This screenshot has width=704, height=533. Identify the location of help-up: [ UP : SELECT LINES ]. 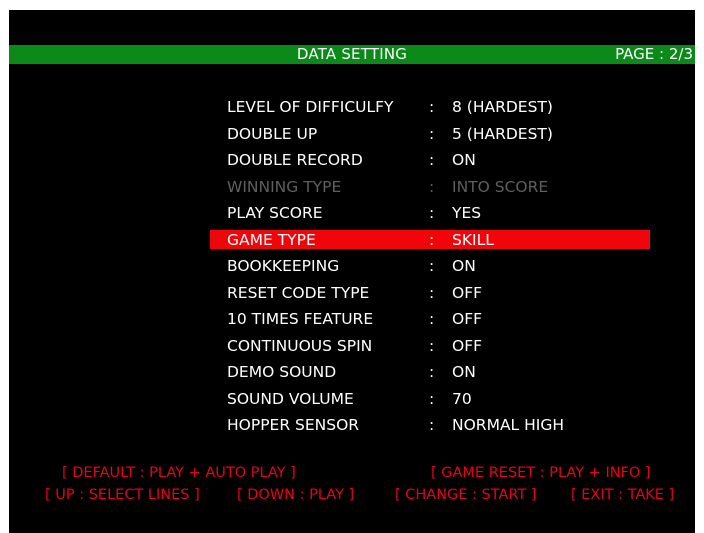
(122, 495).